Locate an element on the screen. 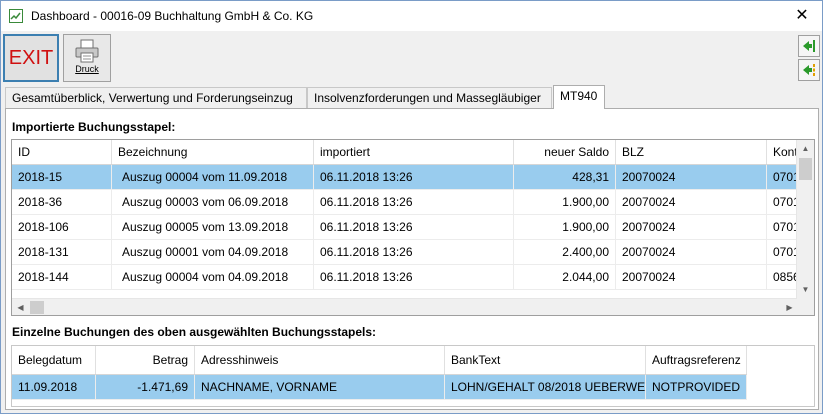 This screenshot has width=823, height=414. cell-id: 2018-131 is located at coordinates (62, 252).